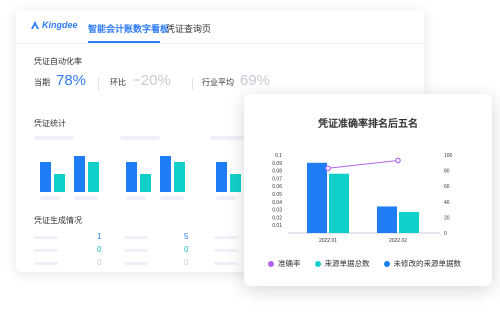 Image resolution: width=500 pixels, height=314 pixels. What do you see at coordinates (124, 42) in the screenshot?
I see `active-tab-indicator` at bounding box center [124, 42].